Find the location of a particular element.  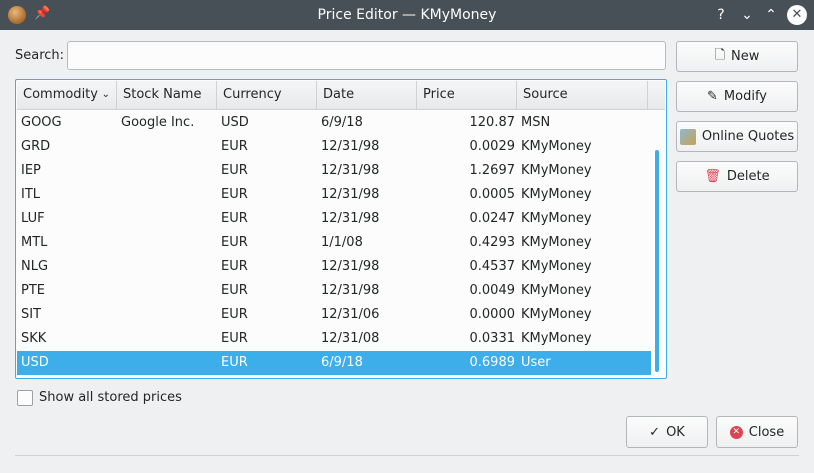

window-title: Price Editor — KMyMoney is located at coordinates (407, 15).